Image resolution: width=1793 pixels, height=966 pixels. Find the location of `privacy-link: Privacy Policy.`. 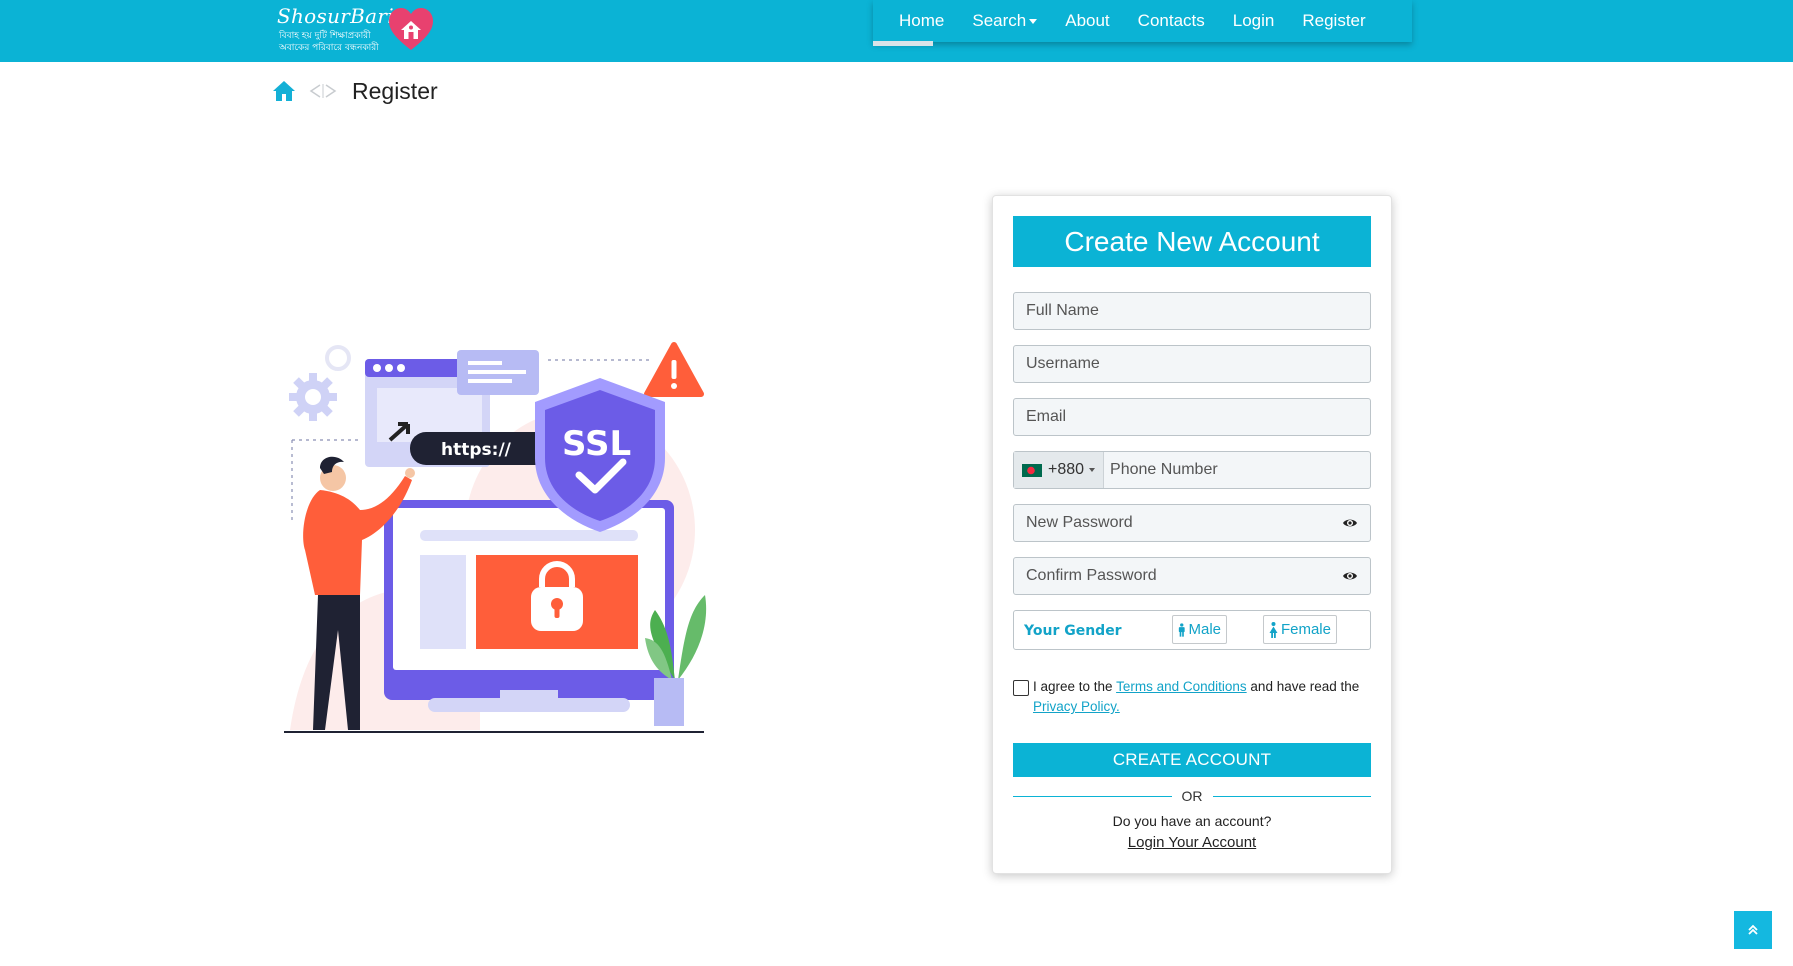

privacy-link: Privacy Policy. is located at coordinates (1076, 706).